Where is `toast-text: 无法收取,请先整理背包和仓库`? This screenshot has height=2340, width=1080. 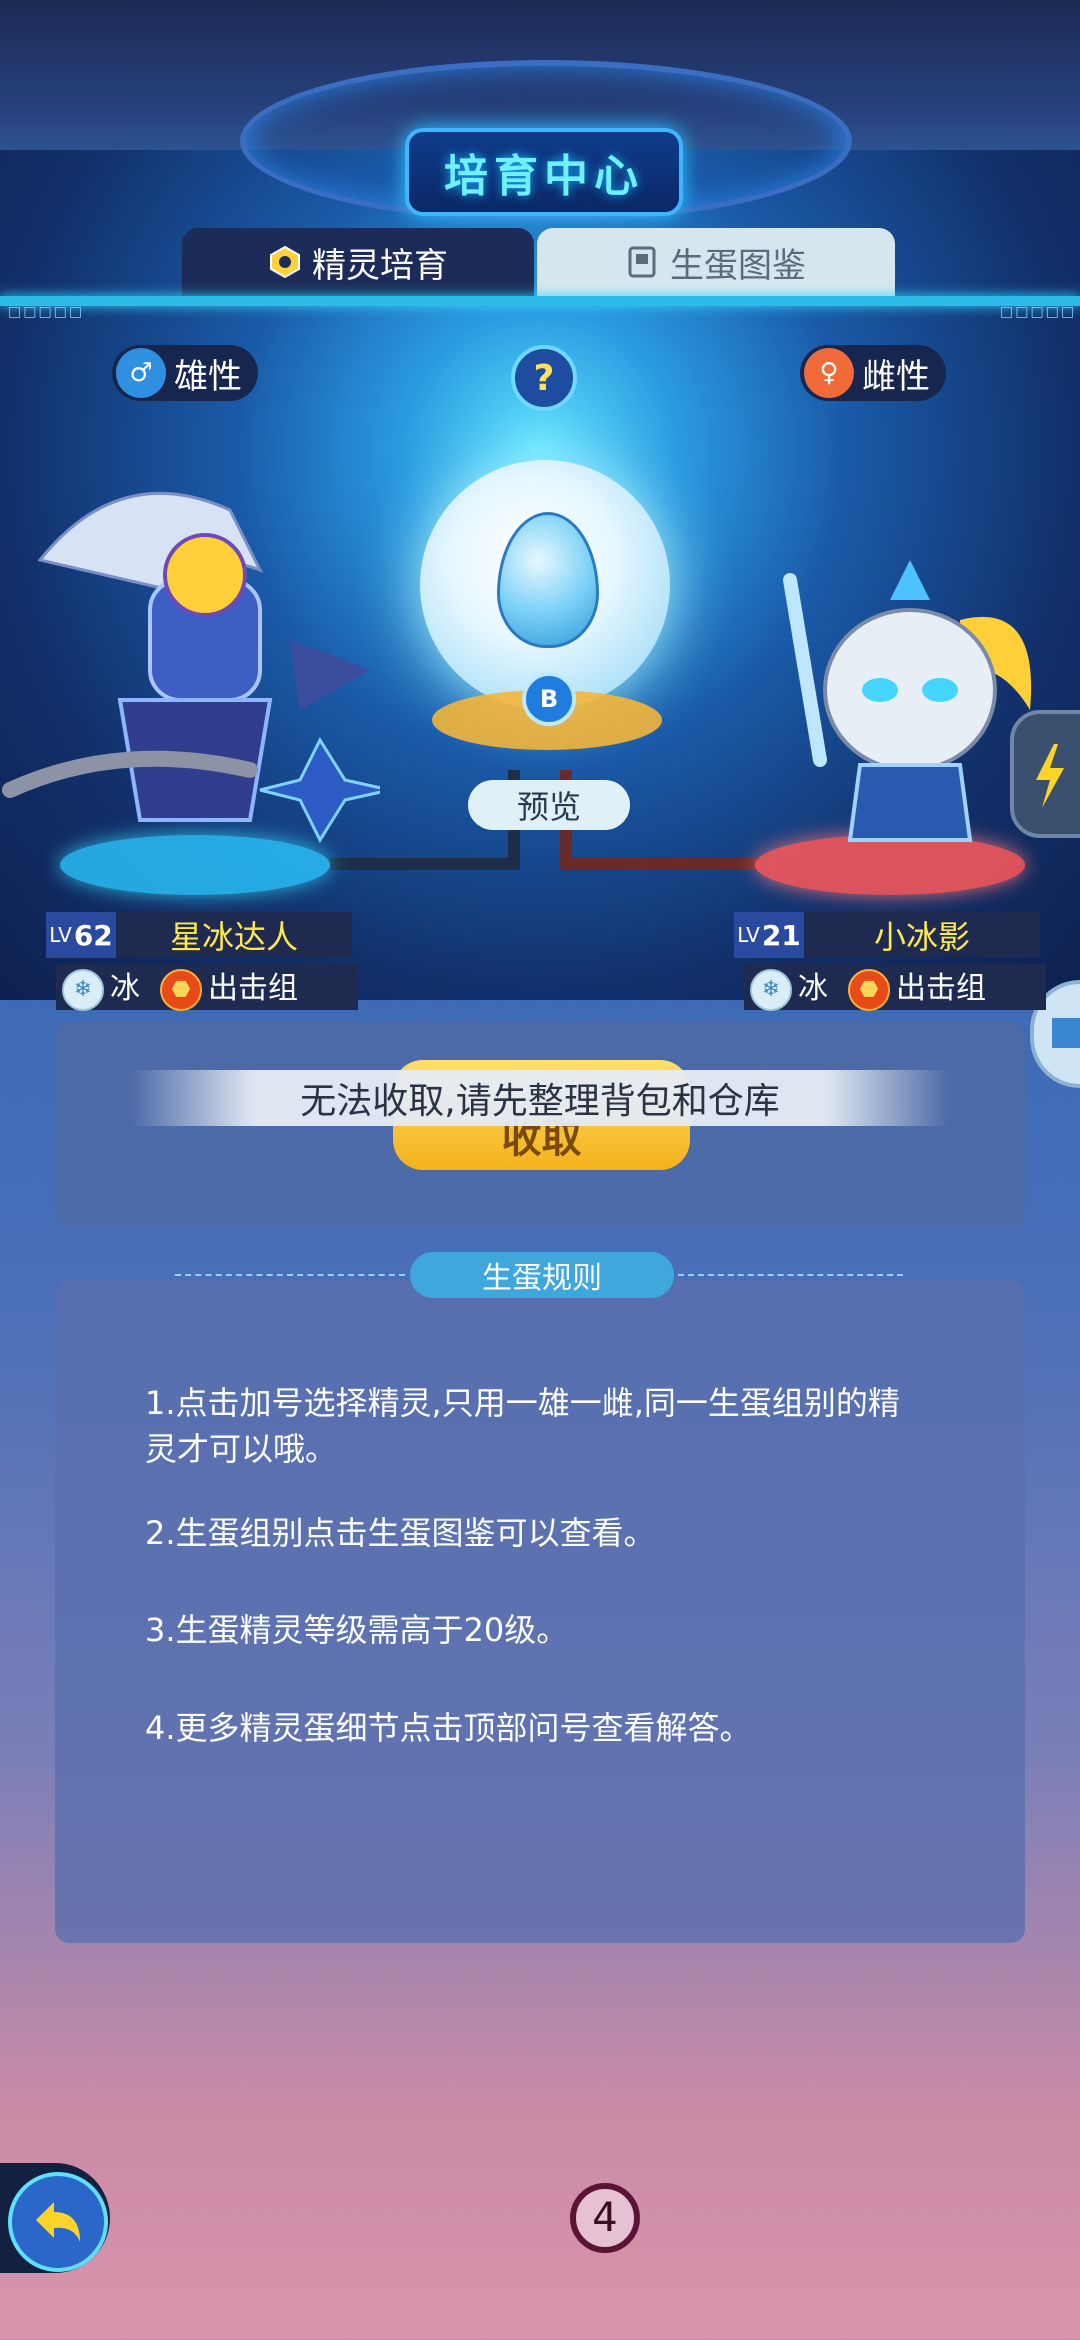
toast-text: 无法收取,请先整理背包和仓库 is located at coordinates (540, 1101).